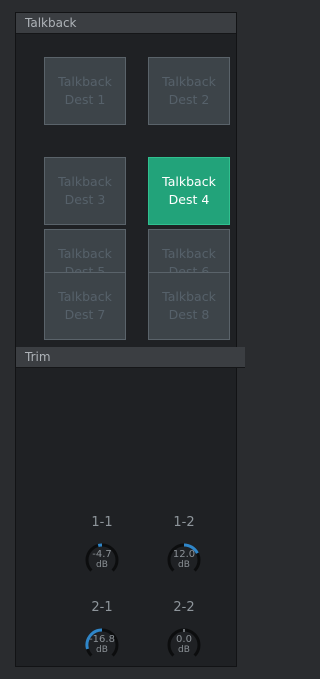 The image size is (320, 679). I want to click on talkback-dest-2-line1: Talkback, so click(189, 81).